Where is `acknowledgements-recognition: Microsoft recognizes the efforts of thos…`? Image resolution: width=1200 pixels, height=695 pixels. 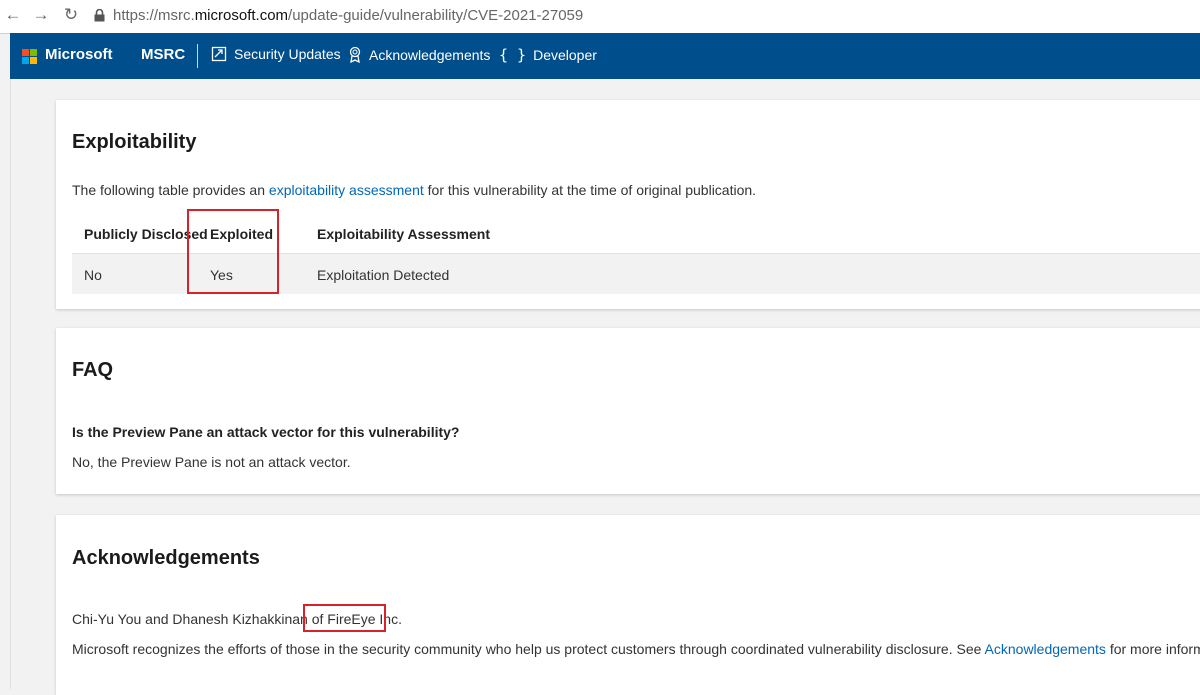
acknowledgements-recognition: Microsoft recognizes the efforts of thos… is located at coordinates (636, 649).